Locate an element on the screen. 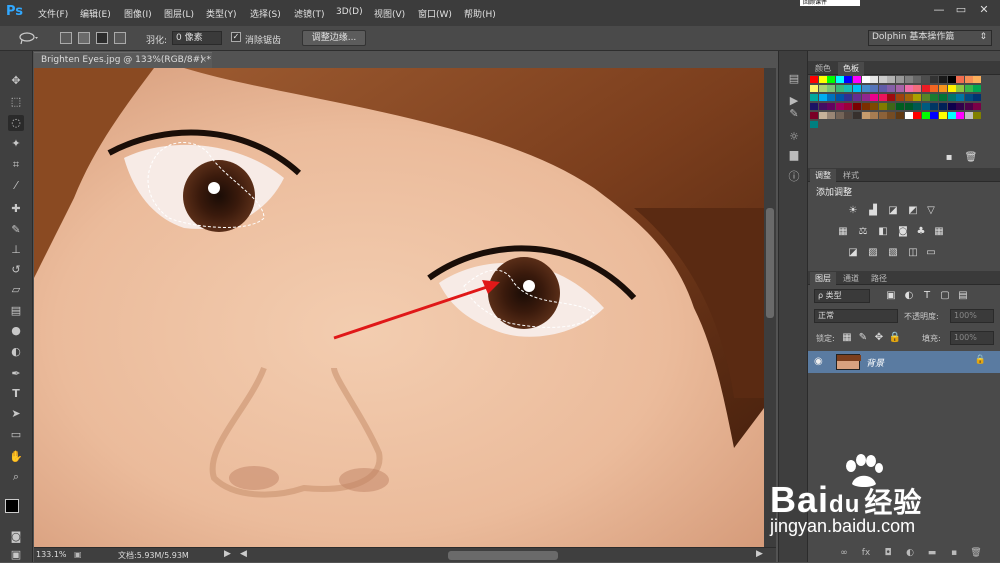 The image size is (1000, 563). lock-position-icon: ✥ is located at coordinates (879, 338).